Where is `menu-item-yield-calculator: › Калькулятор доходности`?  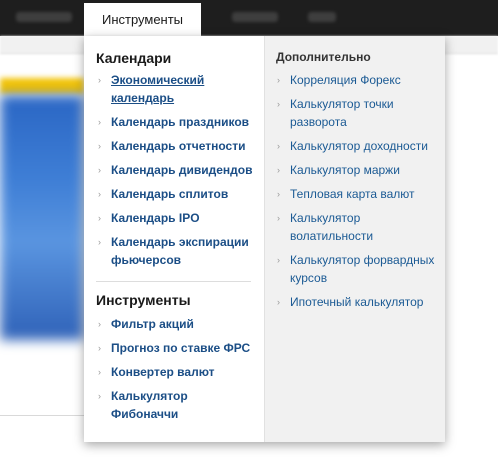 menu-item-yield-calculator: › Калькулятор доходности is located at coordinates (359, 146).